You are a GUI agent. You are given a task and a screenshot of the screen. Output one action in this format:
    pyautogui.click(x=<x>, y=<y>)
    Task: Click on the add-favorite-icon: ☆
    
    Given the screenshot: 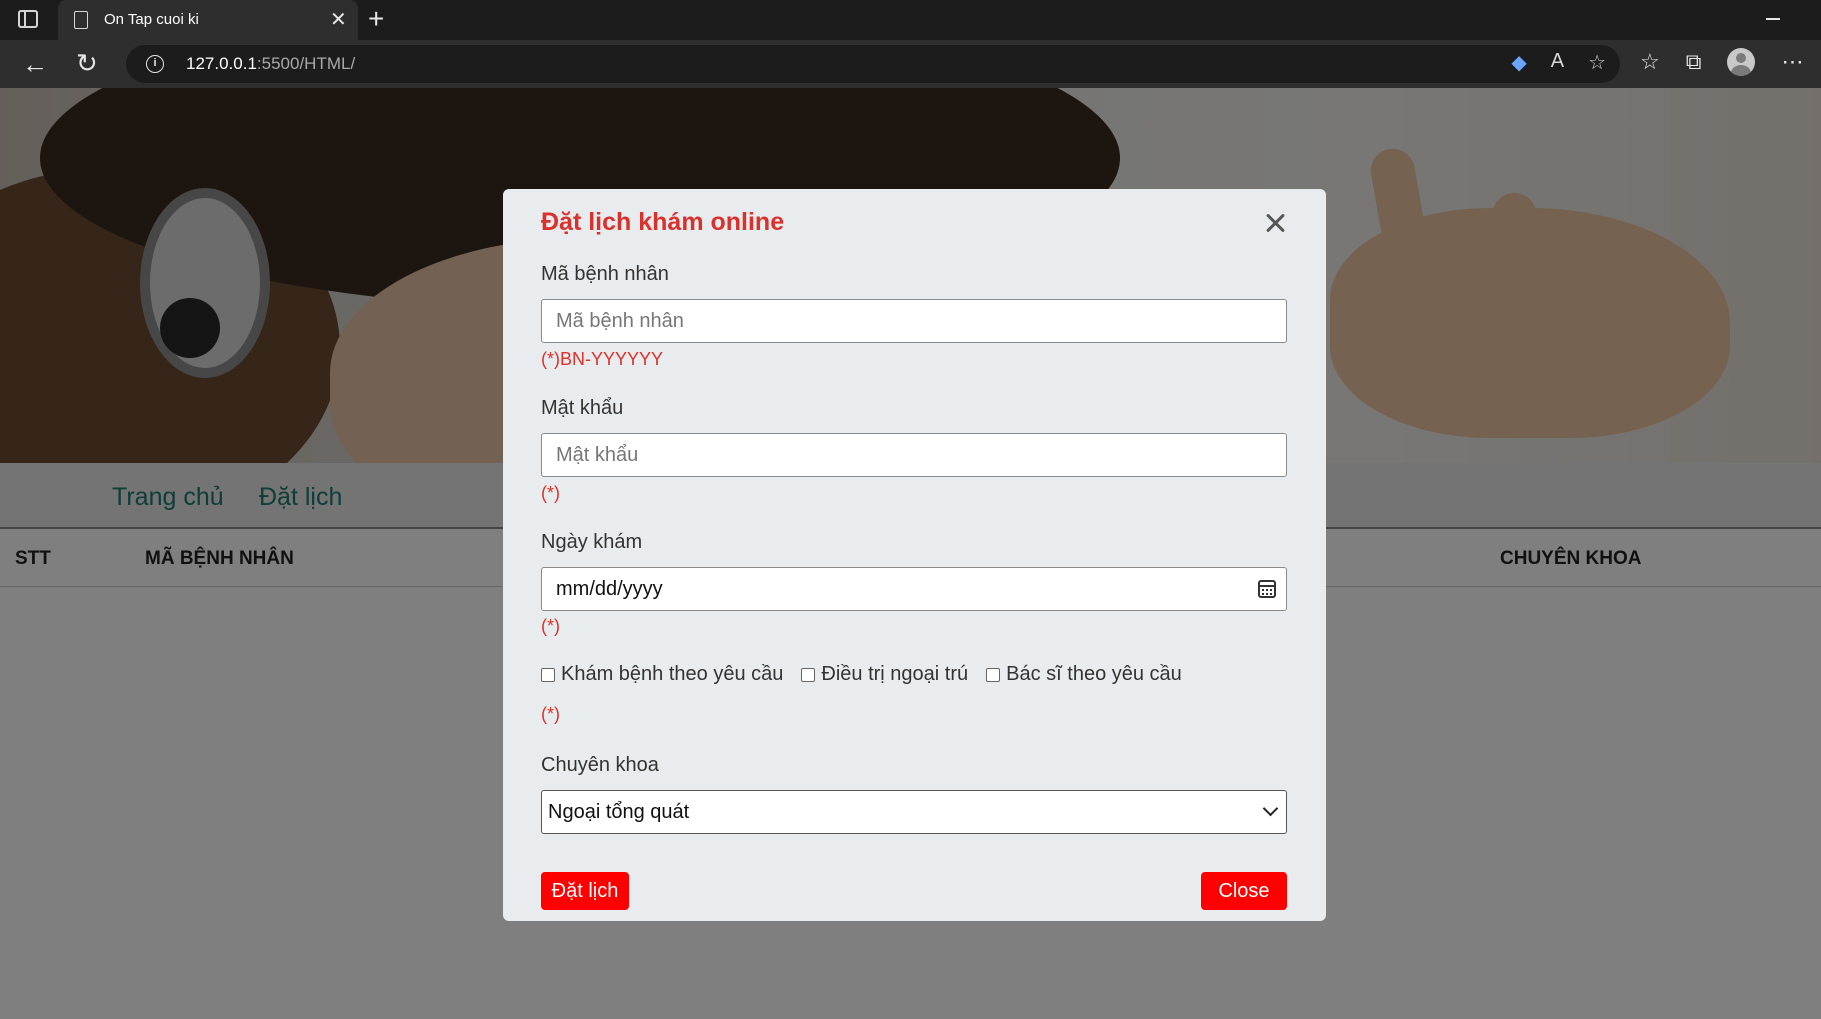 What is the action you would take?
    pyautogui.click(x=1597, y=62)
    